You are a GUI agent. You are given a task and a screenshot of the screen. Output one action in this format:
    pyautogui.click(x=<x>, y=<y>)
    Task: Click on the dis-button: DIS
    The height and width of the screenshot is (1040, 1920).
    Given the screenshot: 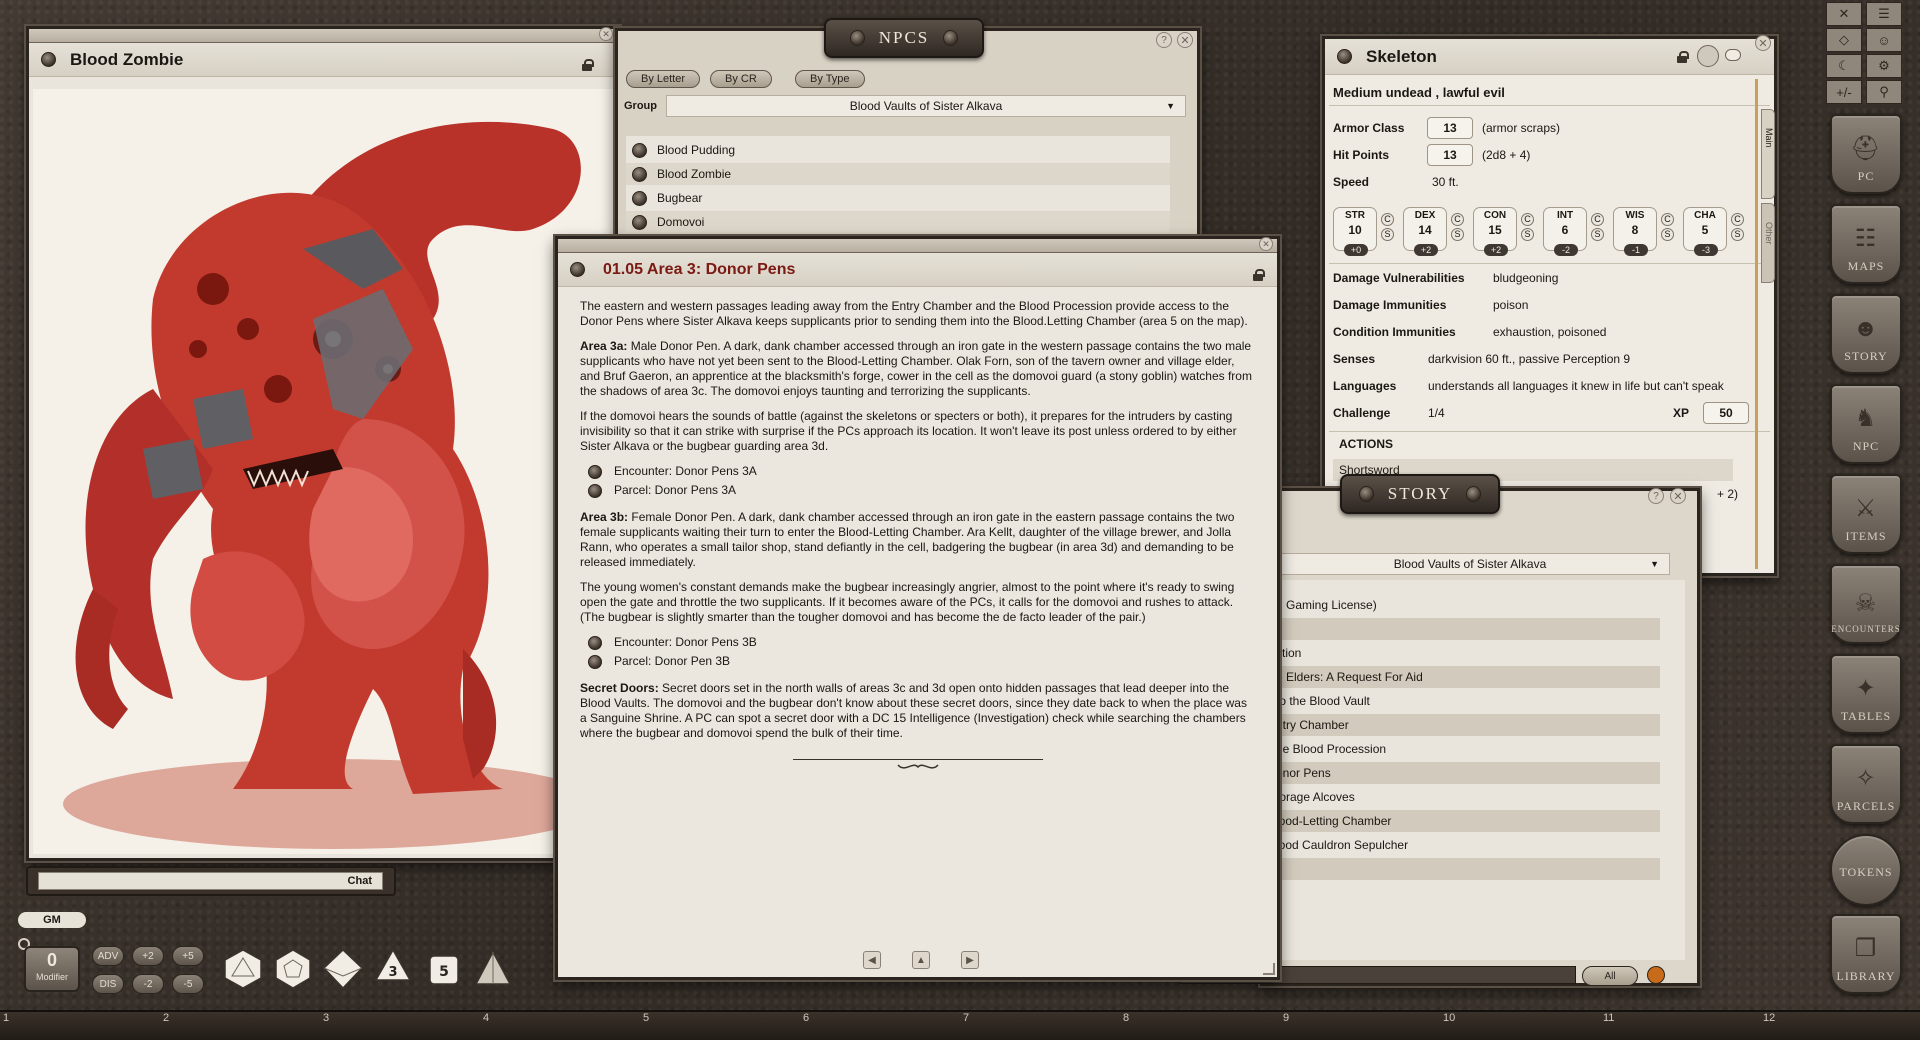 What is the action you would take?
    pyautogui.click(x=108, y=984)
    